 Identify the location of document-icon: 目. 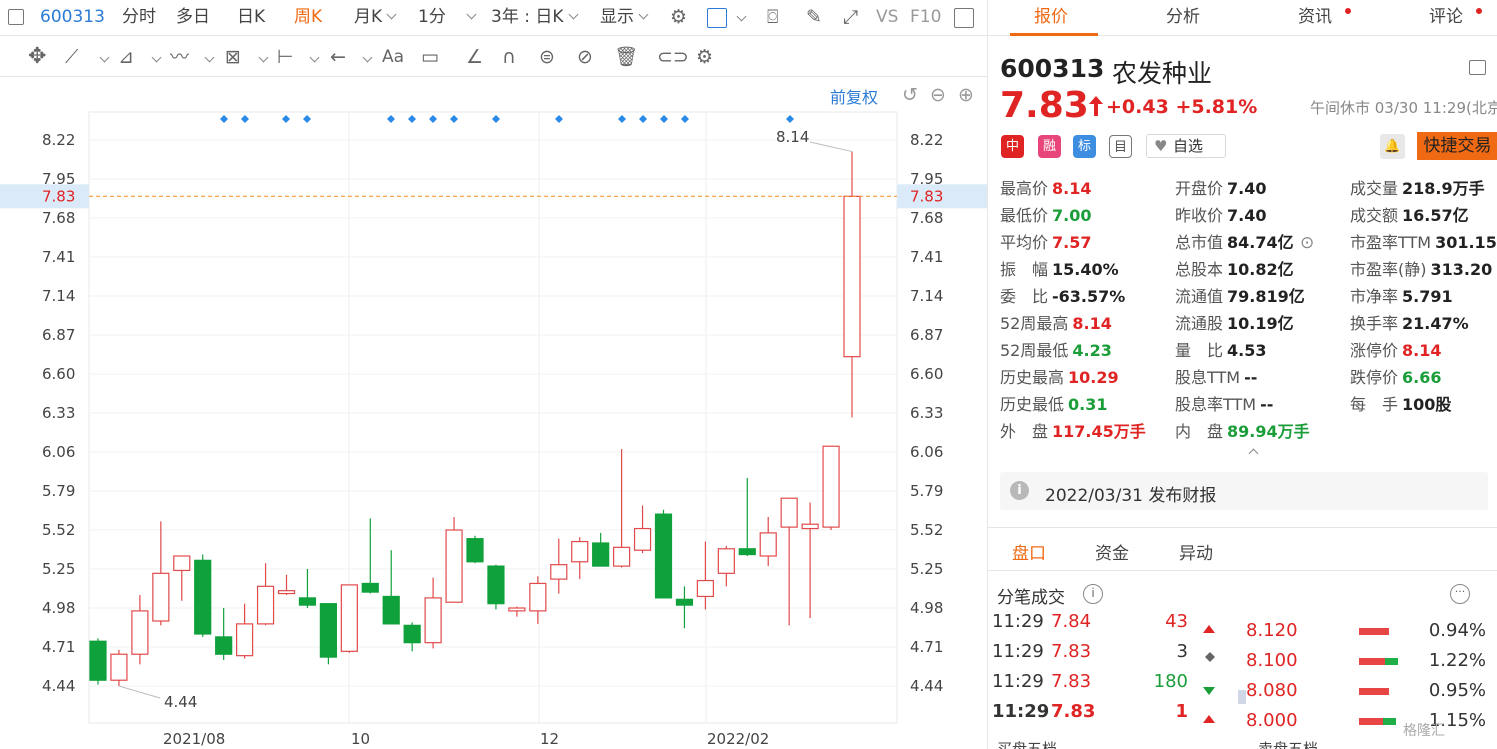
(1120, 146).